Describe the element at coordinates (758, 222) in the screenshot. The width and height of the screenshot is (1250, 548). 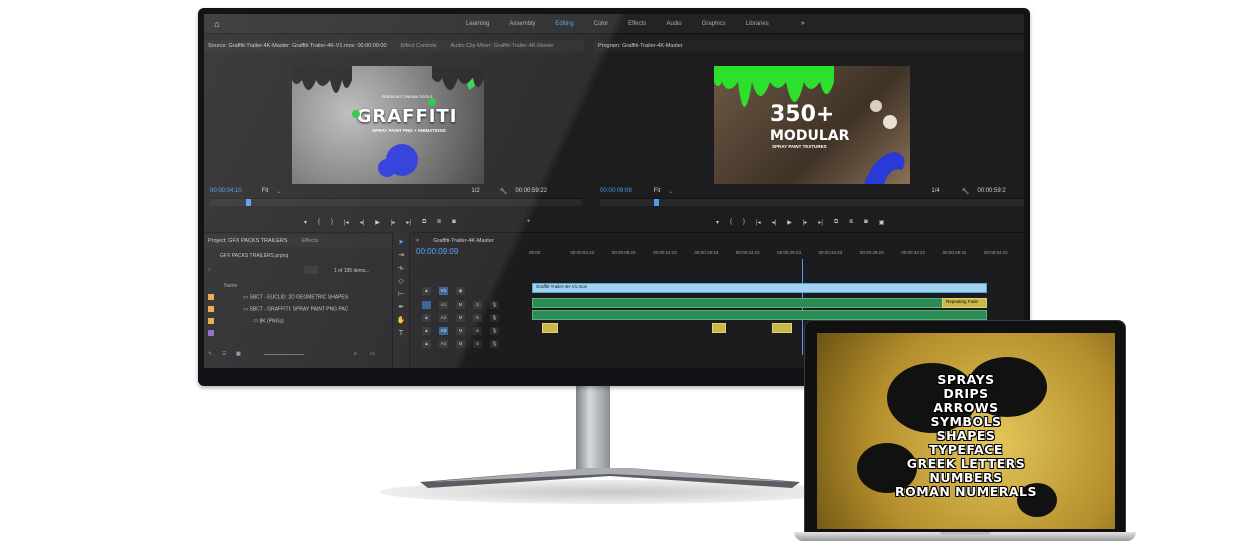
I see `program-go-to-in-icon: |◂` at that location.